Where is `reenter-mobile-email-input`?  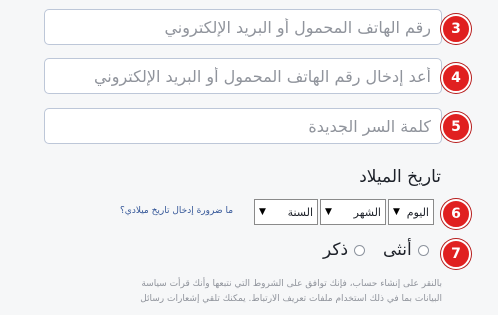
reenter-mobile-email-input is located at coordinates (243, 76).